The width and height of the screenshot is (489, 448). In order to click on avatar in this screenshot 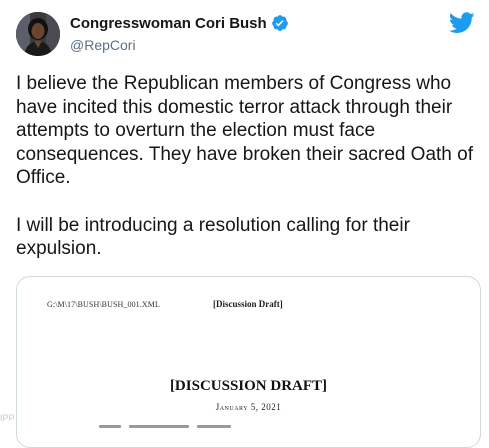, I will do `click(38, 34)`.